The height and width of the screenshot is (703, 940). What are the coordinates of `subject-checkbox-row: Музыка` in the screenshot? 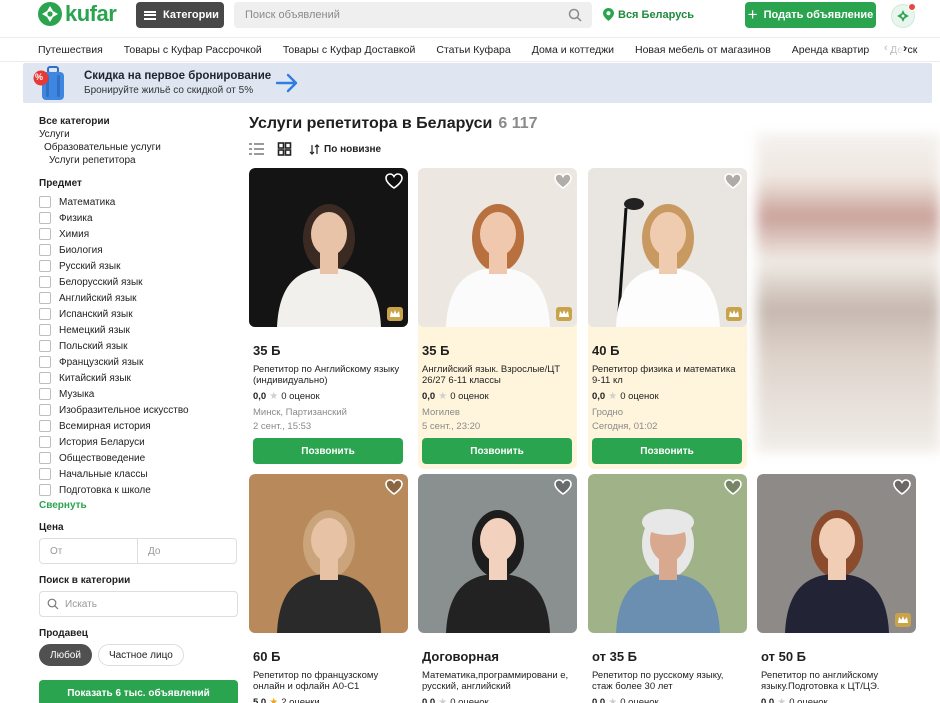 It's located at (139, 394).